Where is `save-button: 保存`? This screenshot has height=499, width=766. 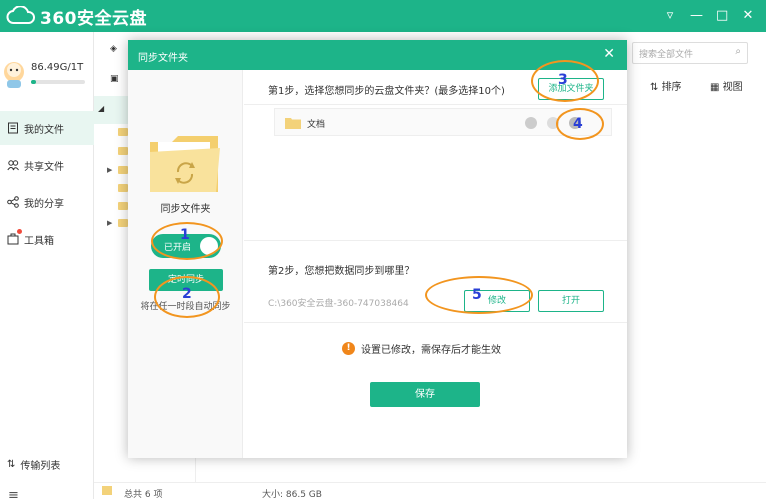
save-button: 保存 is located at coordinates (425, 394).